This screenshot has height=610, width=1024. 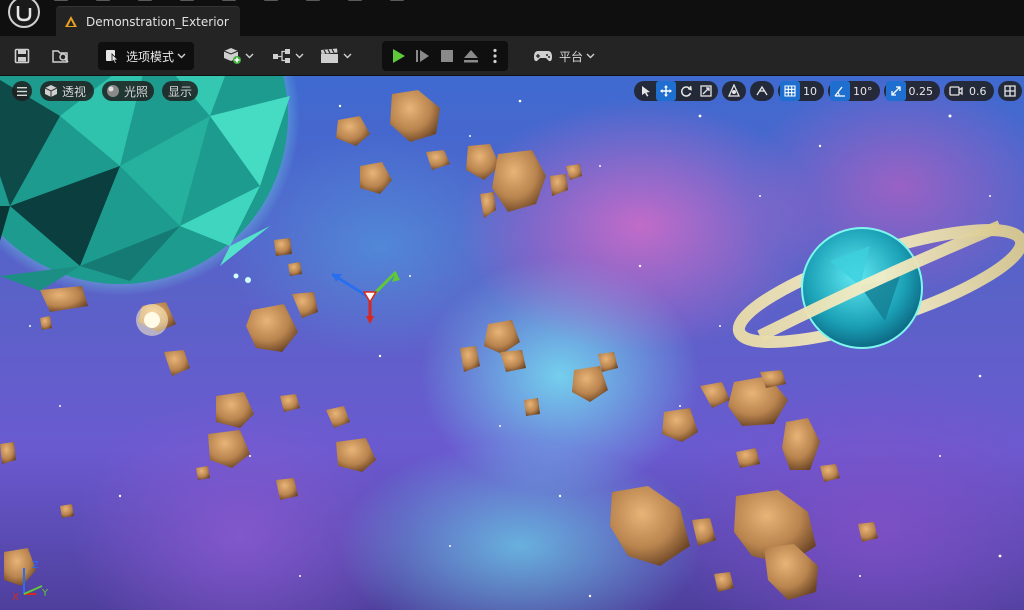 I want to click on step-icon, so click(x=422, y=56).